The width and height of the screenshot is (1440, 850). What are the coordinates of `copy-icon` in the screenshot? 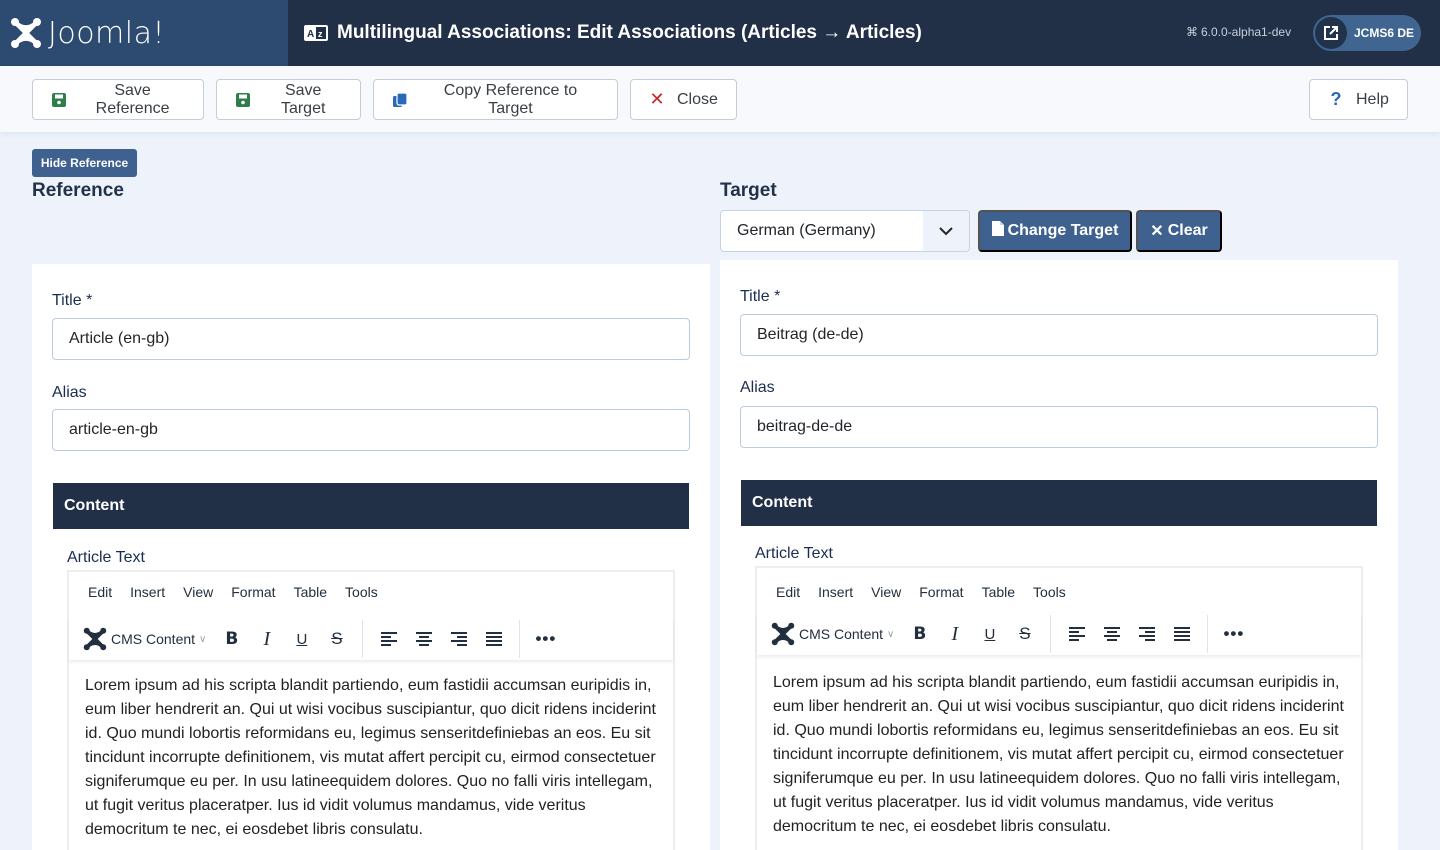 It's located at (400, 99).